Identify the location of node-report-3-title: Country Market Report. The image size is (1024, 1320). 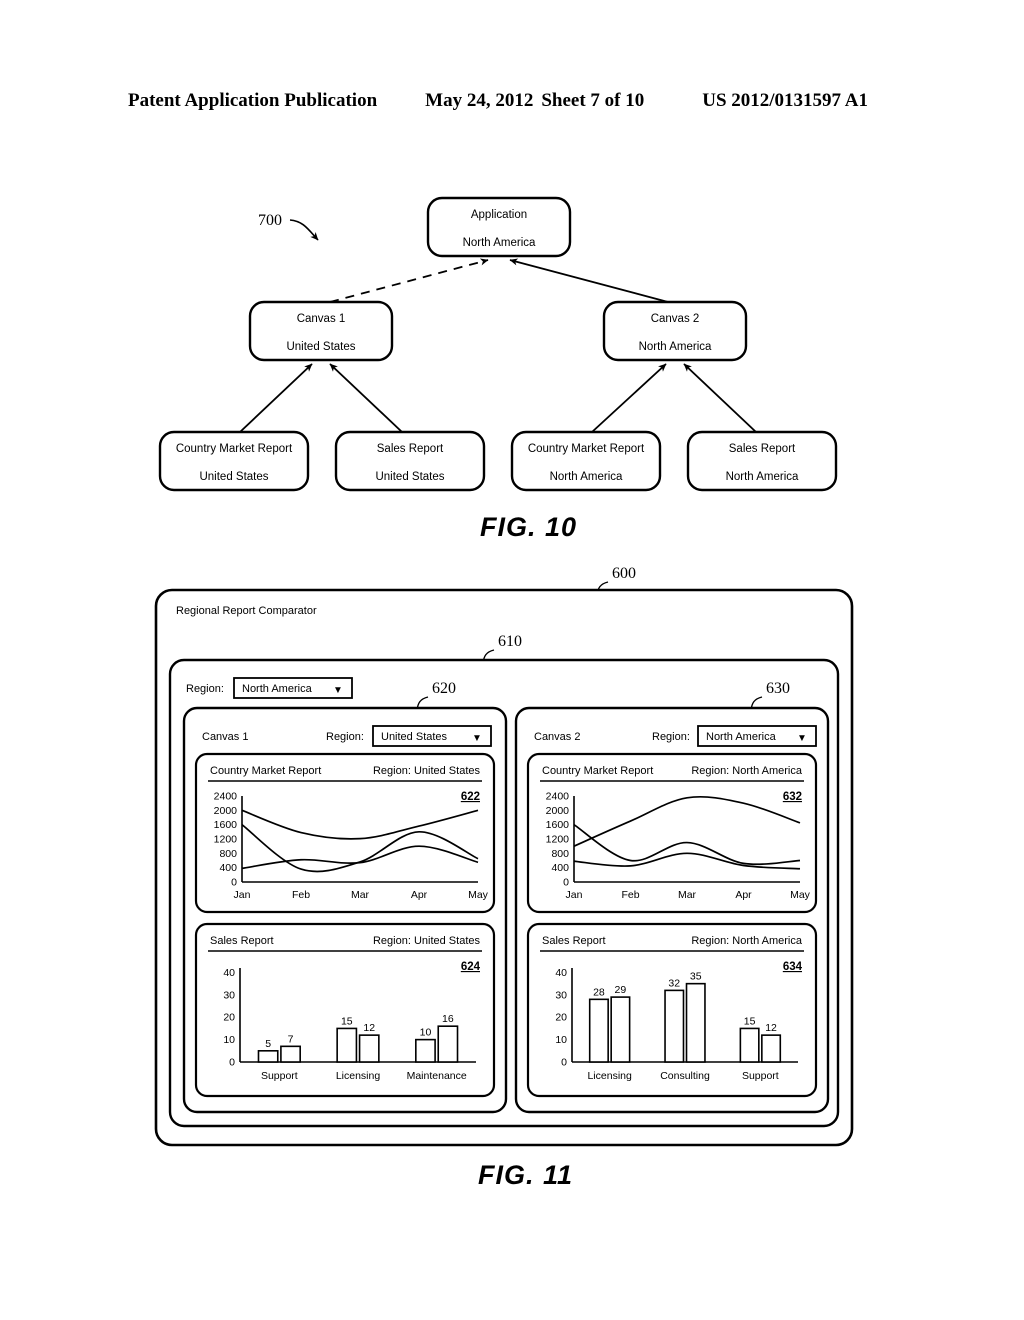
(586, 449).